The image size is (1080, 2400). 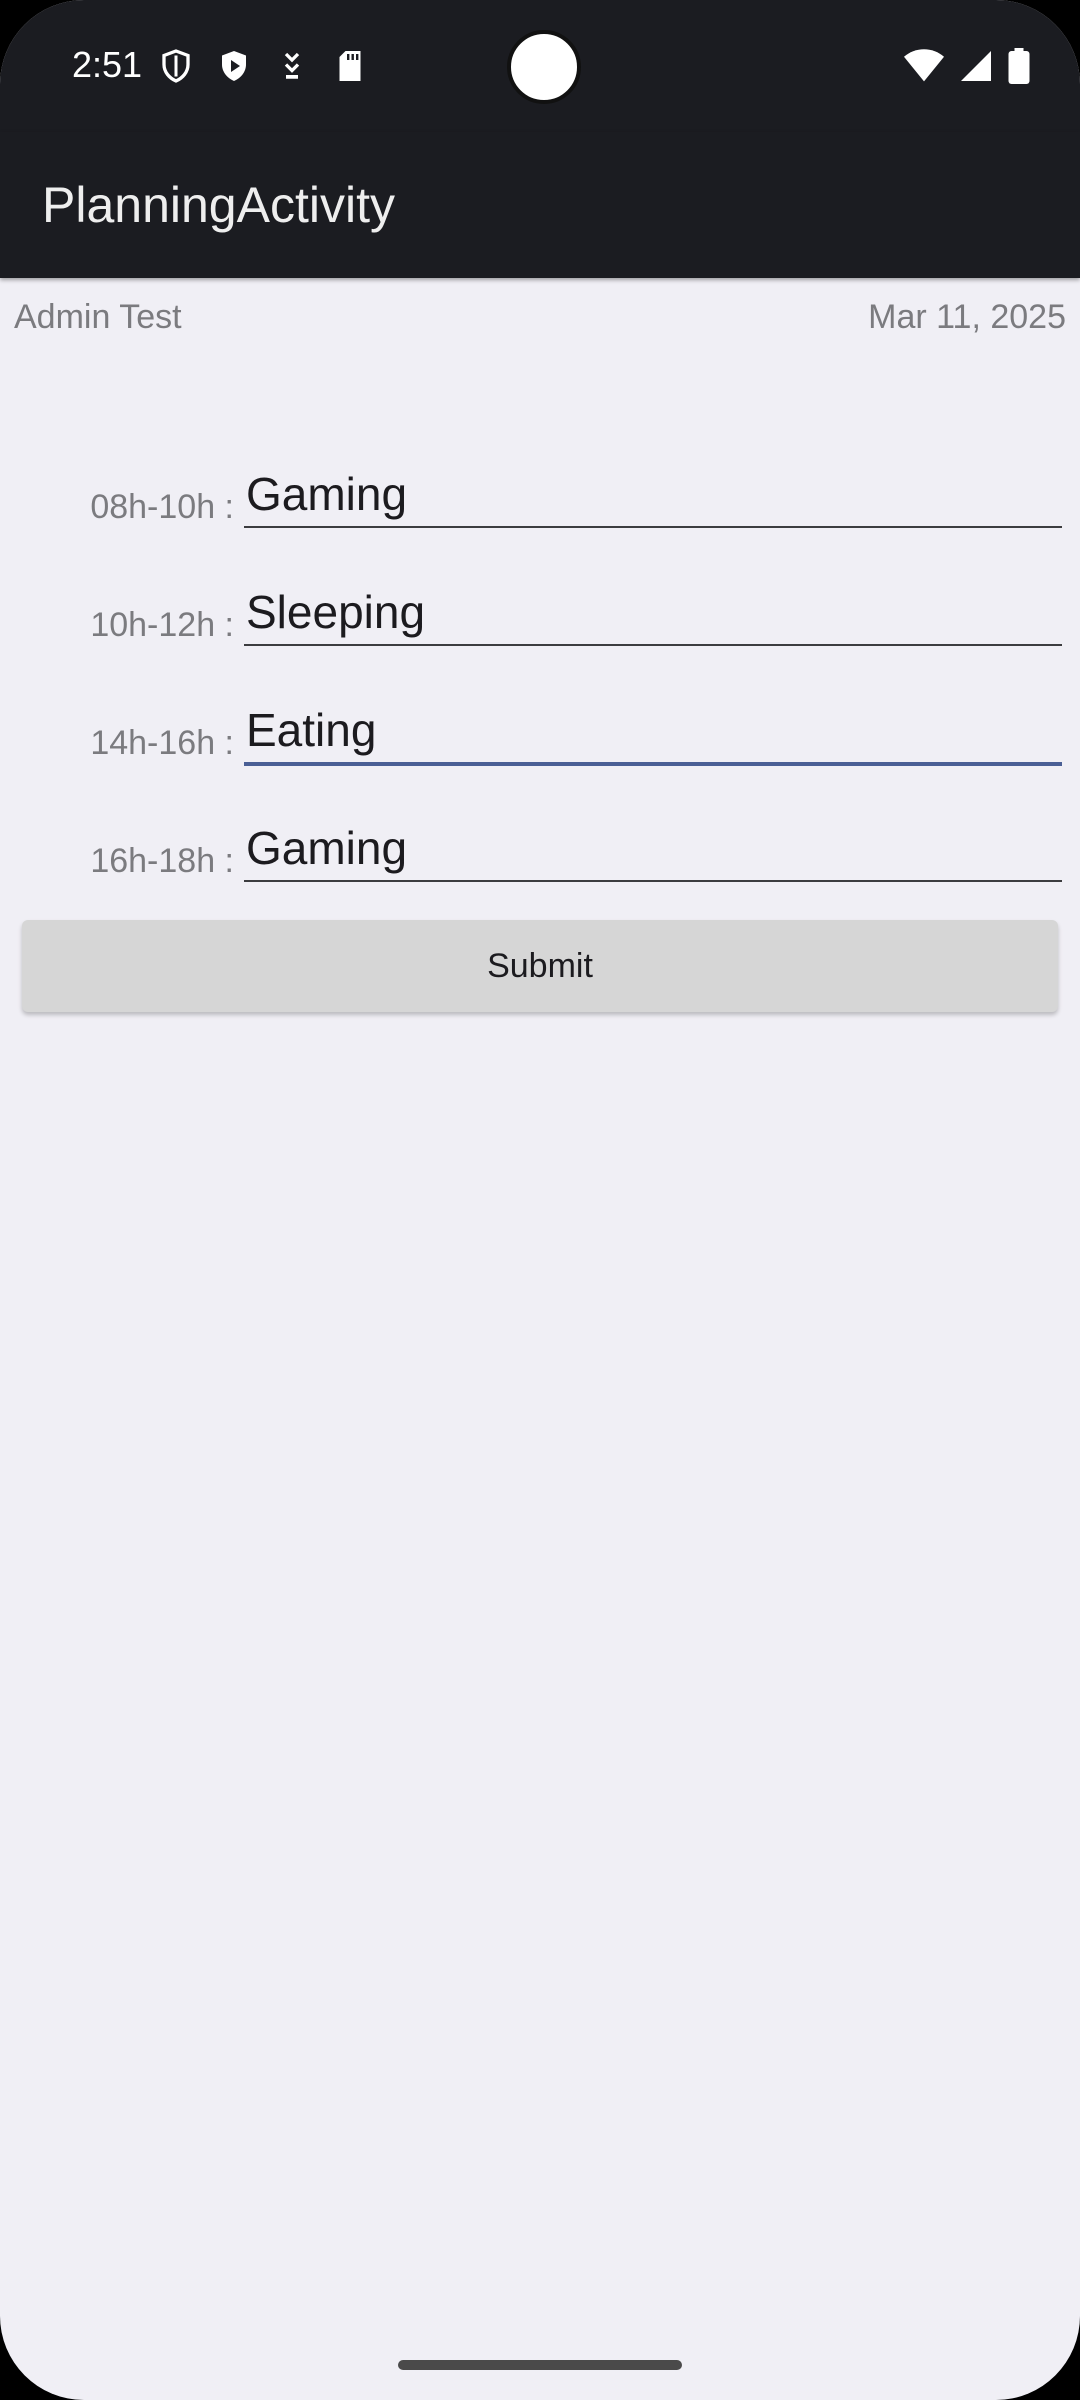 I want to click on plan-row-1: 08h-10h :, so click(x=540, y=507).